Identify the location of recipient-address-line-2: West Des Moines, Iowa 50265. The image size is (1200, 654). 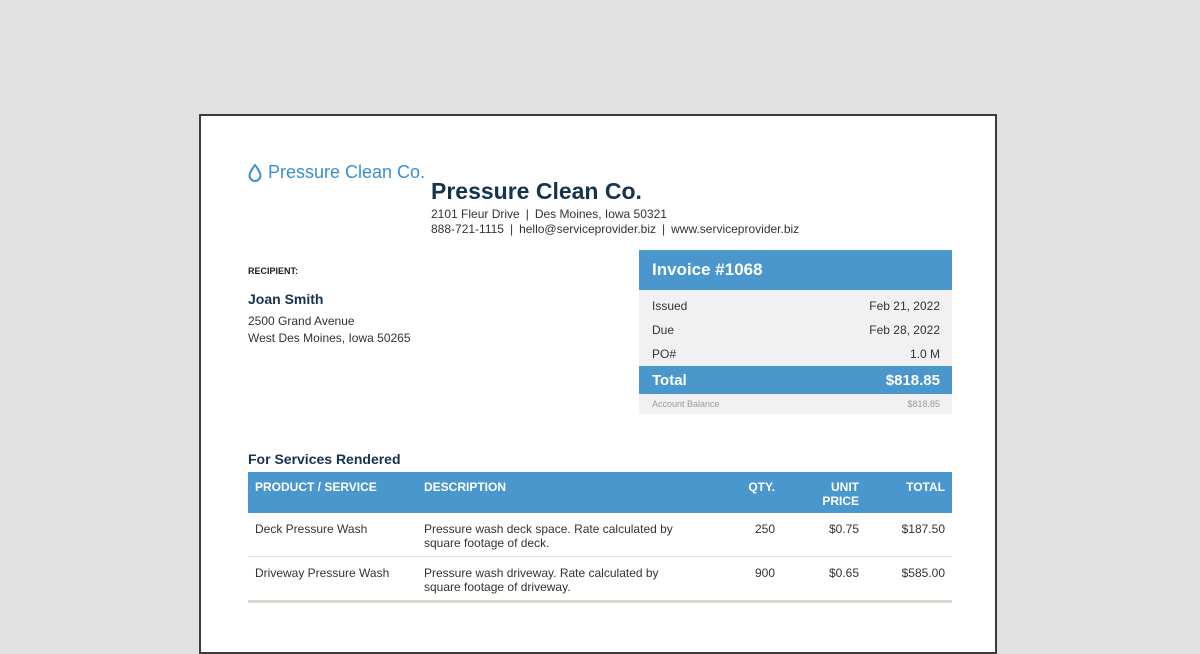
(329, 338).